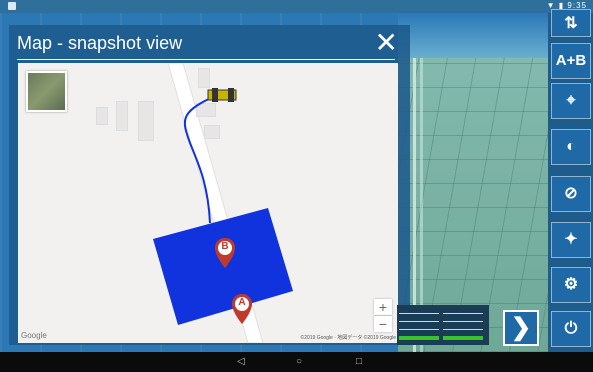  I want to click on ab-line-icon: A+B, so click(571, 60).